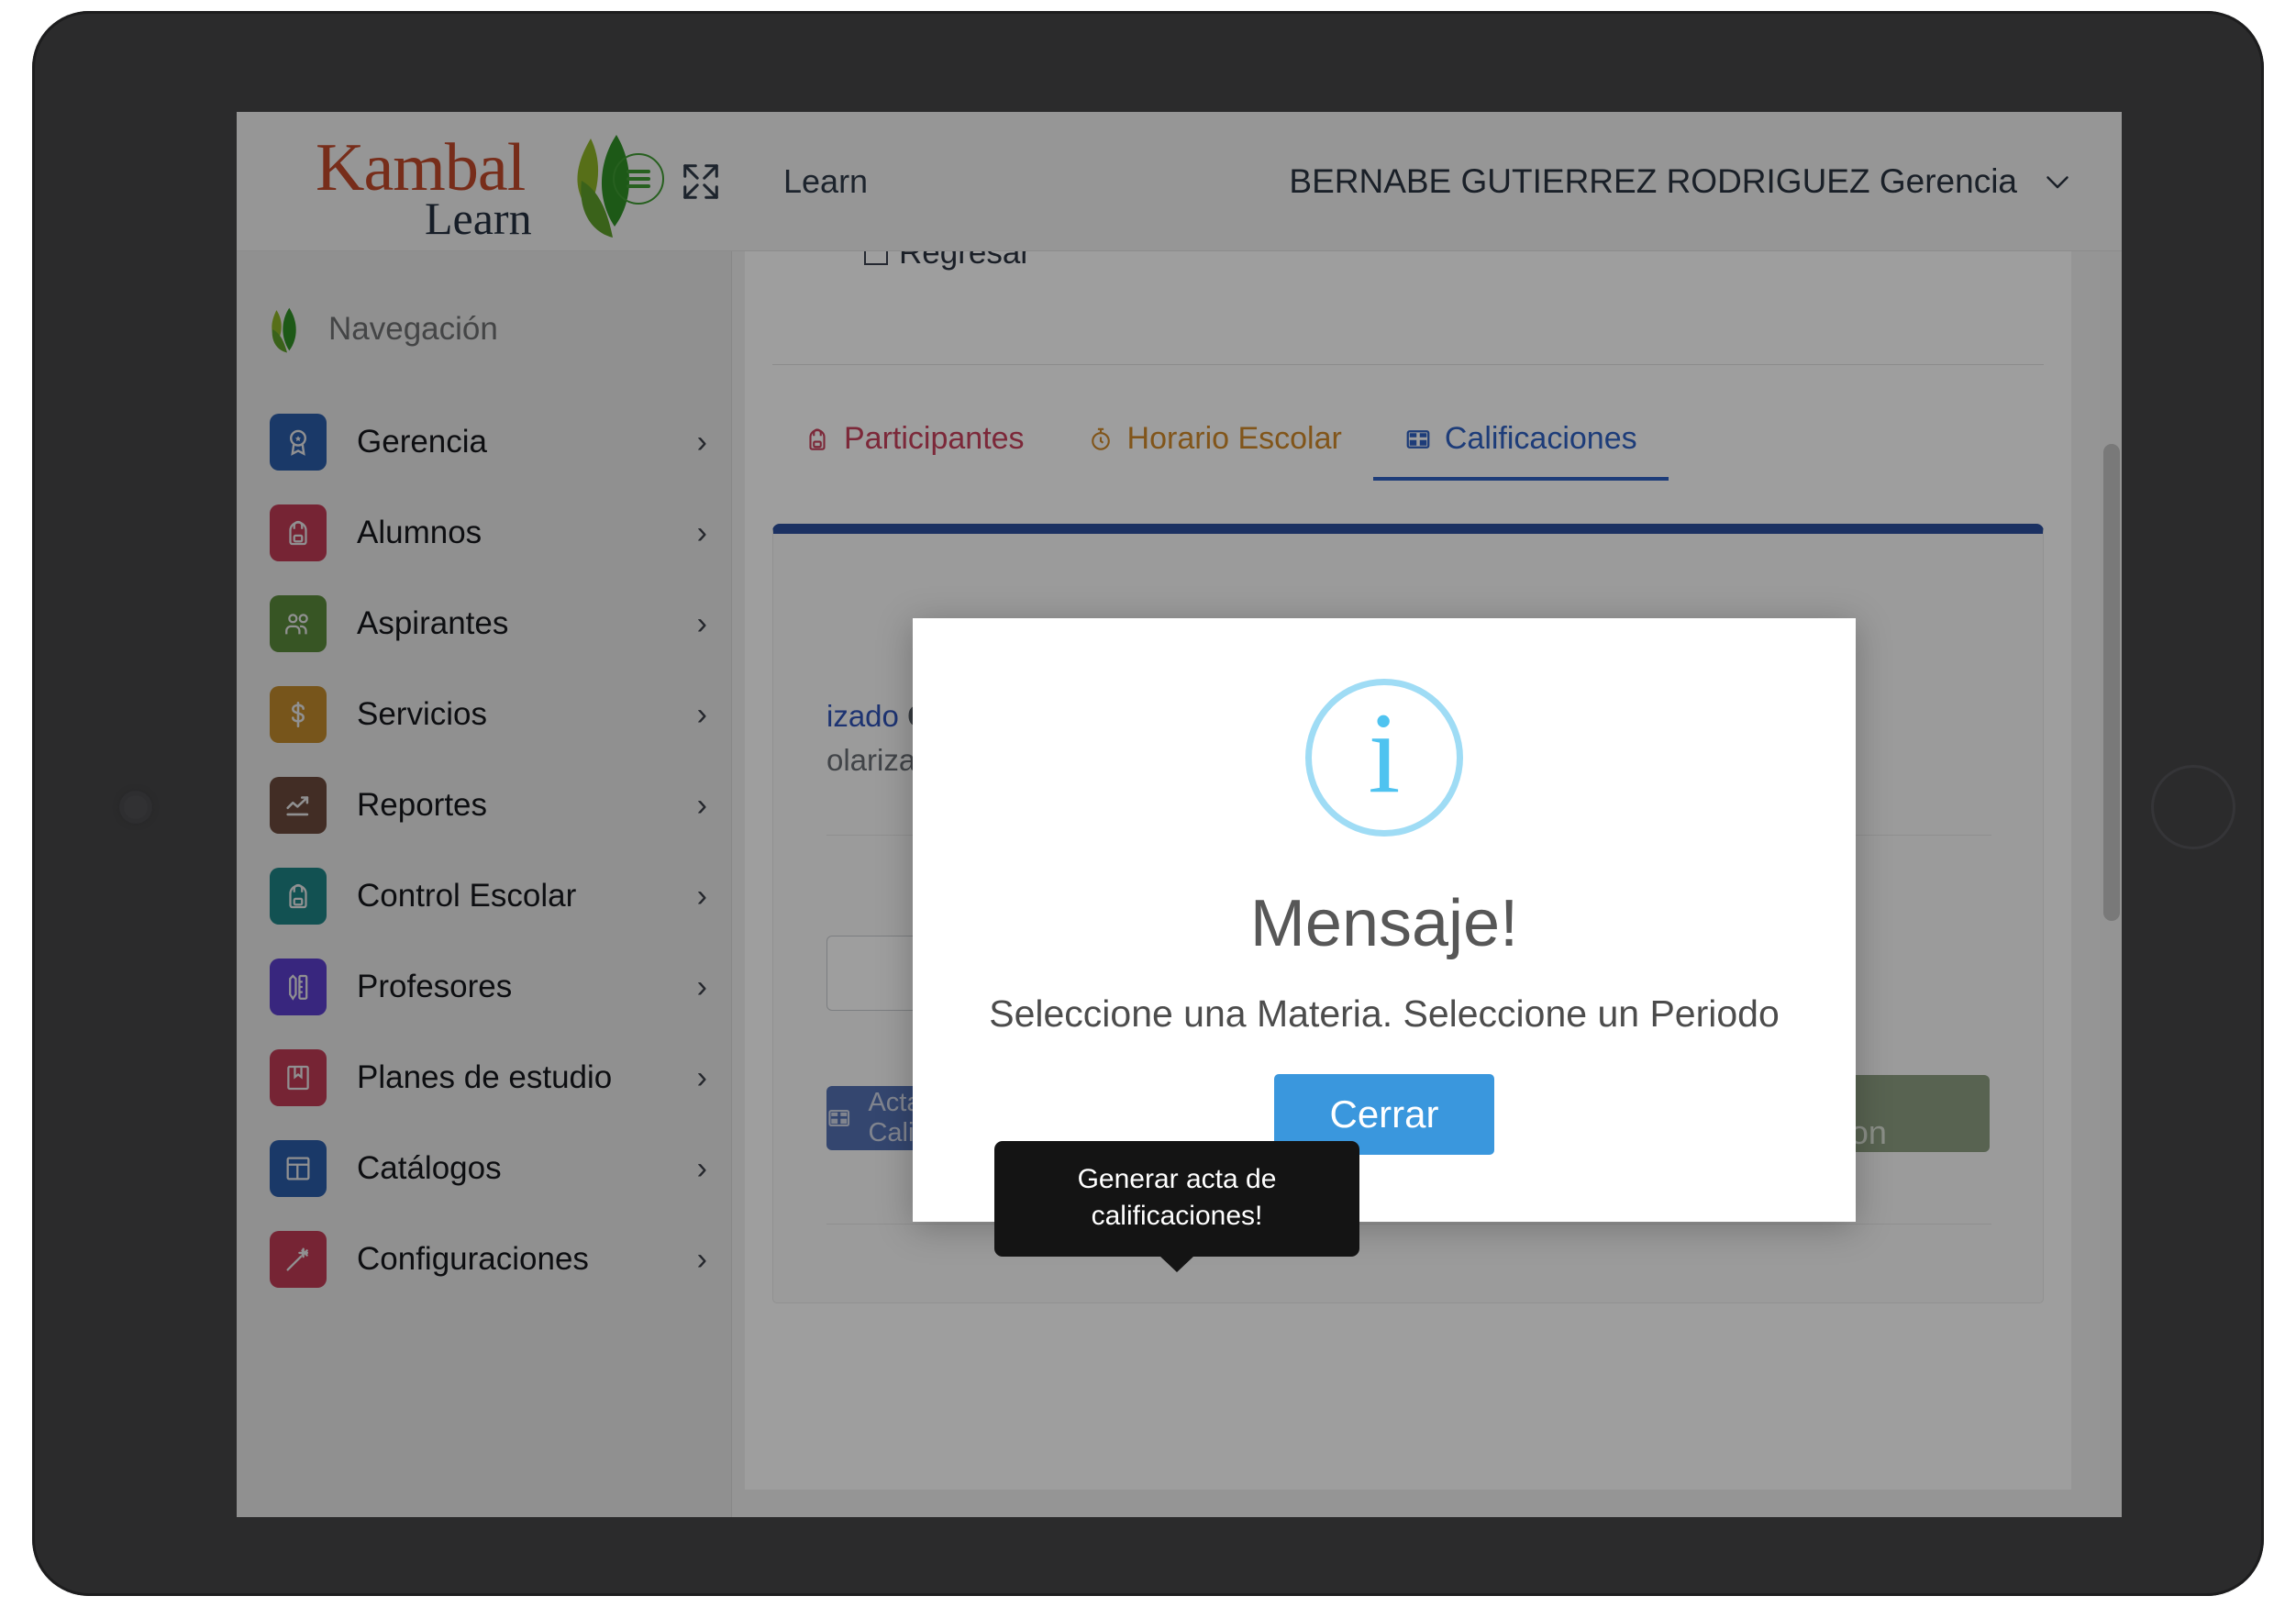 The width and height of the screenshot is (2296, 1607). Describe the element at coordinates (298, 1168) in the screenshot. I see `layout-grid-icon` at that location.